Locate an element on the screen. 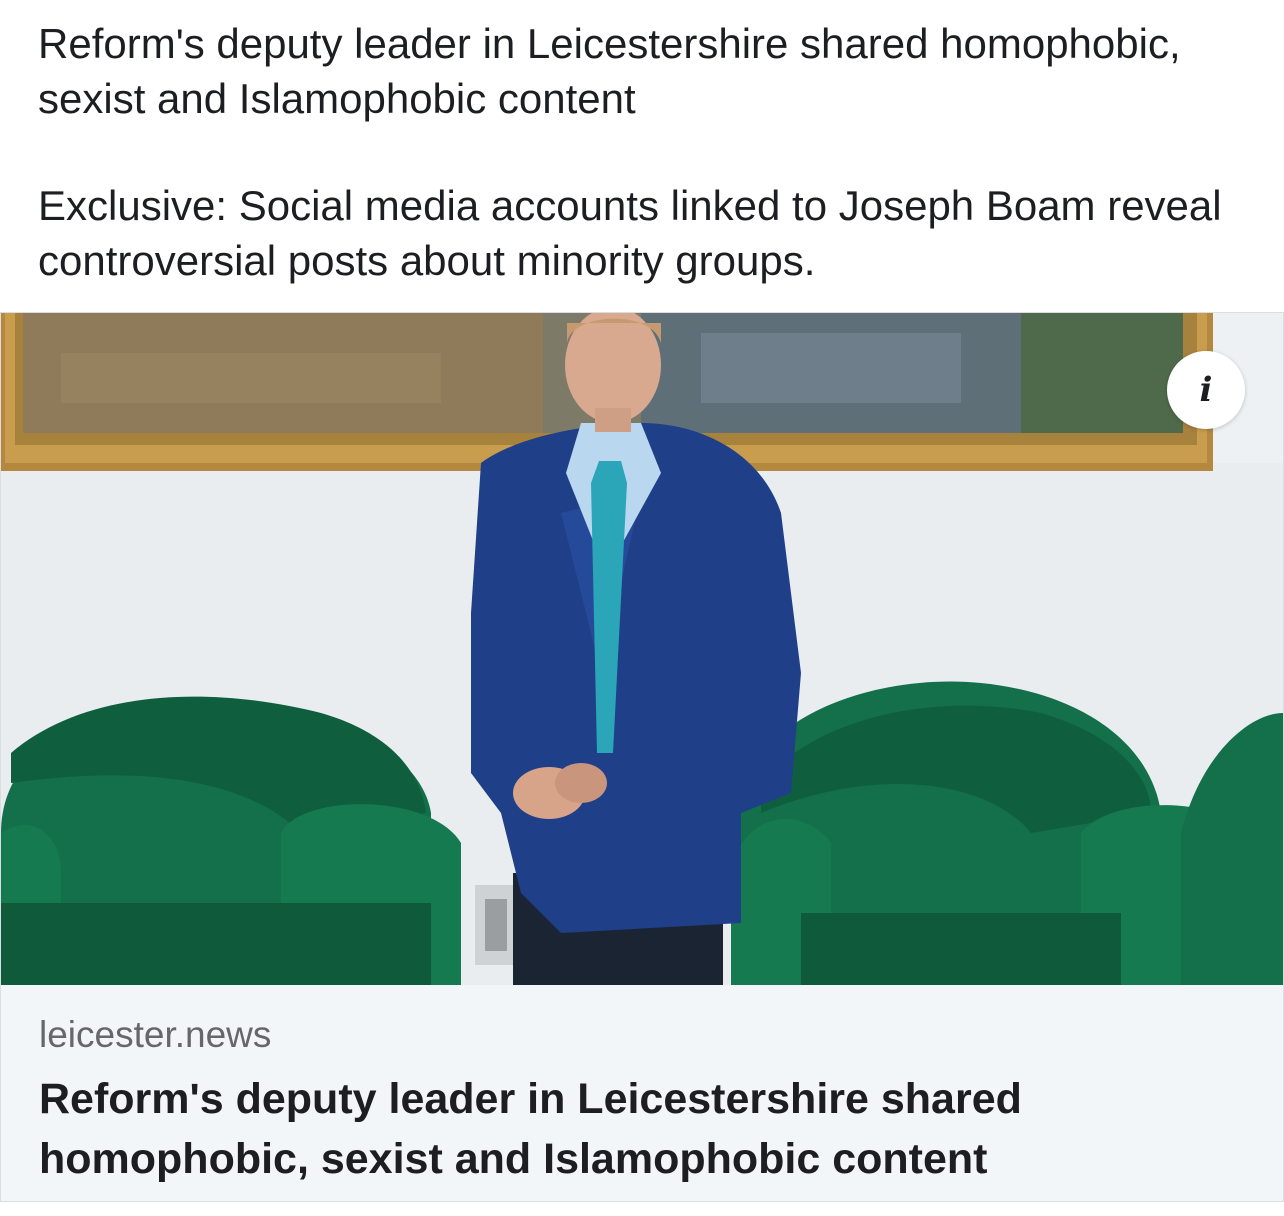 This screenshot has height=1216, width=1284. link-domain: leicester.news is located at coordinates (155, 1034).